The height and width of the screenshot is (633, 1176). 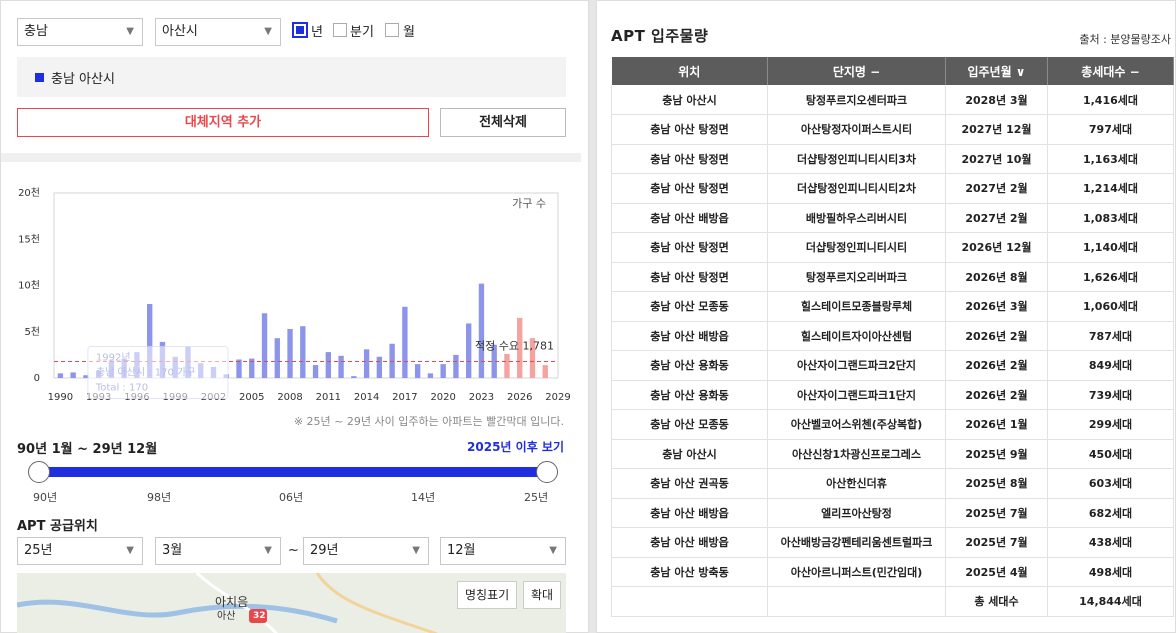 I want to click on table-cell: 충남 아산 용화동, so click(x=689, y=395).